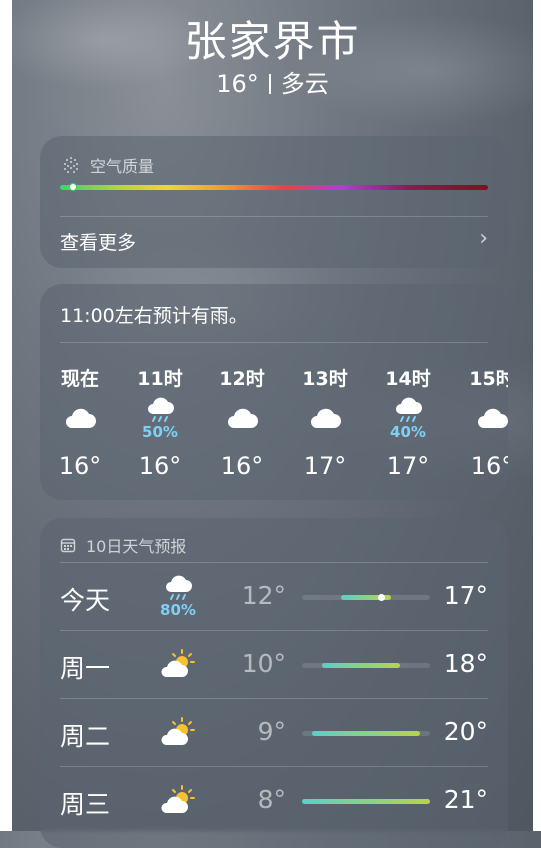 The width and height of the screenshot is (541, 848). I want to click on see-more-link: 查看更多, so click(98, 241).